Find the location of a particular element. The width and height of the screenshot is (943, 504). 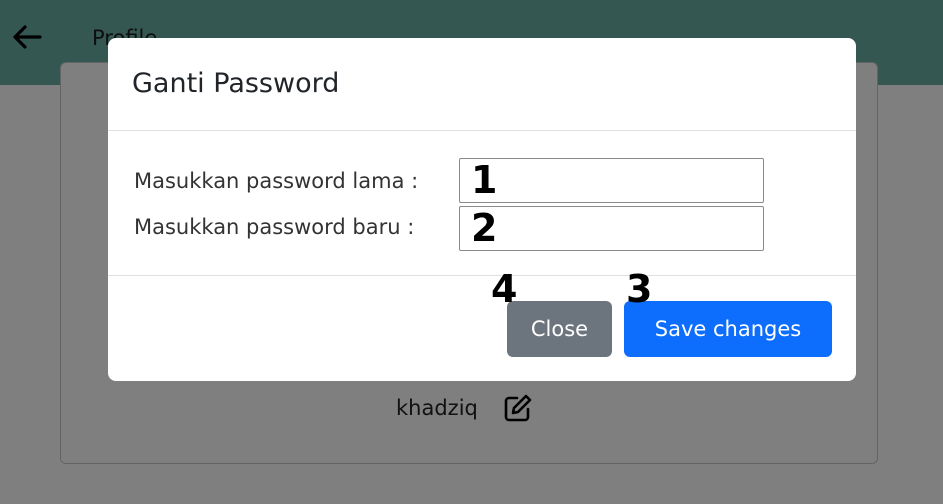

annotation-marker-2: 2 is located at coordinates (484, 228).